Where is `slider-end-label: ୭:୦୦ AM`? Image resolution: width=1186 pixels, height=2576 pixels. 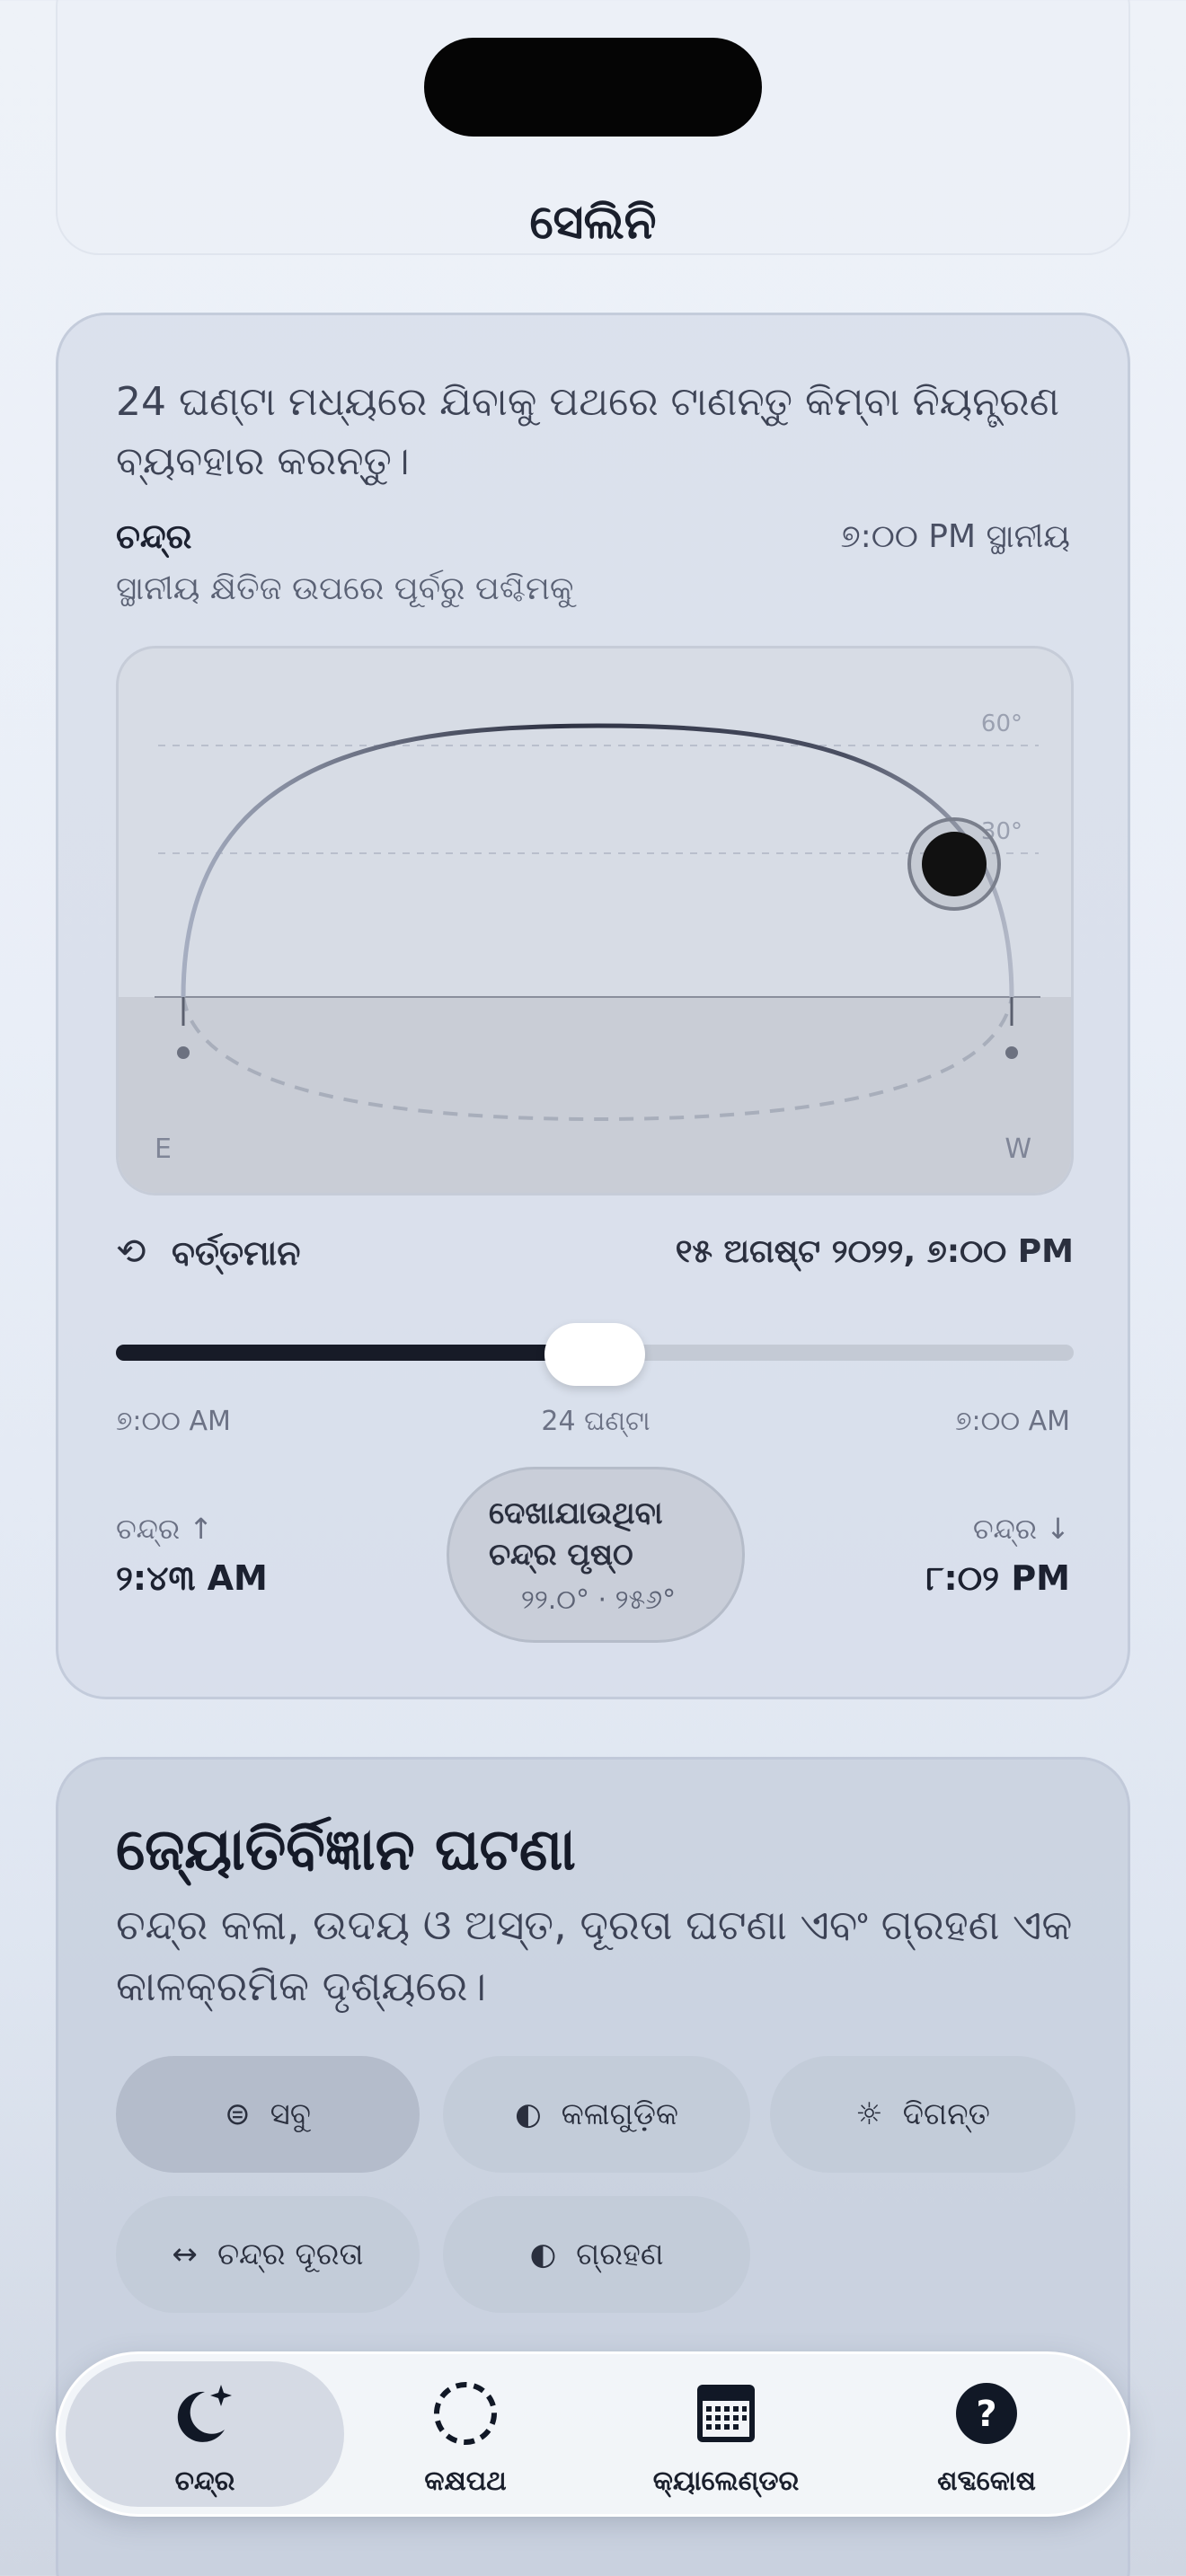 slider-end-label: ୭:୦୦ AM is located at coordinates (1013, 1421).